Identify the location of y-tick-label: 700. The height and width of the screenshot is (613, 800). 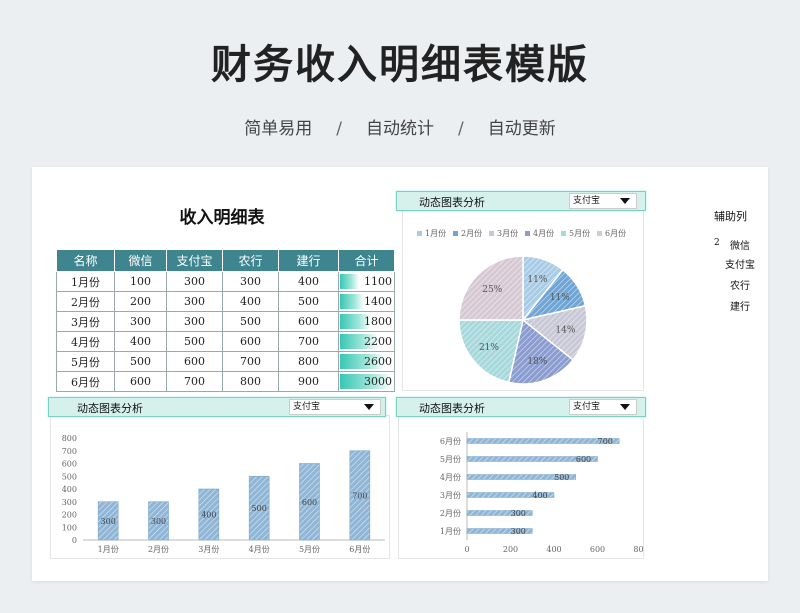
(69, 451).